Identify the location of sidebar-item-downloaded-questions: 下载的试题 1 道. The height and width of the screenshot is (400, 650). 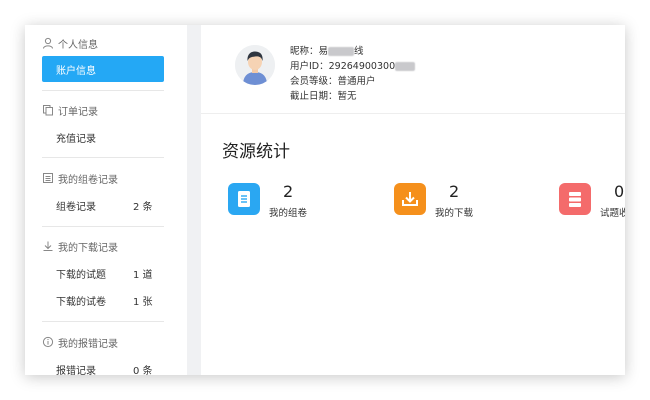
(103, 273).